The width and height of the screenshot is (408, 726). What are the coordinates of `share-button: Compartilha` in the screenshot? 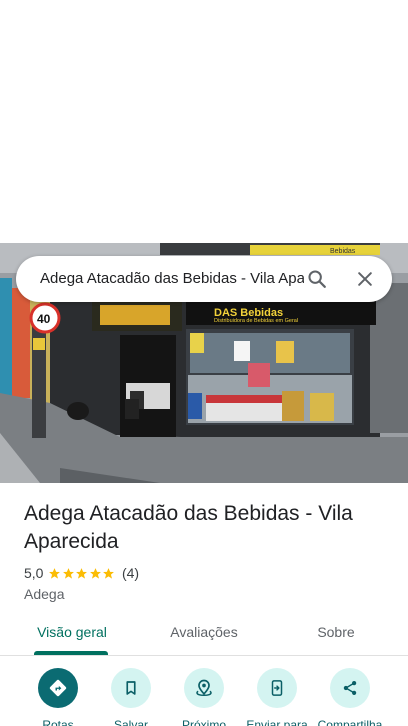 It's located at (350, 697).